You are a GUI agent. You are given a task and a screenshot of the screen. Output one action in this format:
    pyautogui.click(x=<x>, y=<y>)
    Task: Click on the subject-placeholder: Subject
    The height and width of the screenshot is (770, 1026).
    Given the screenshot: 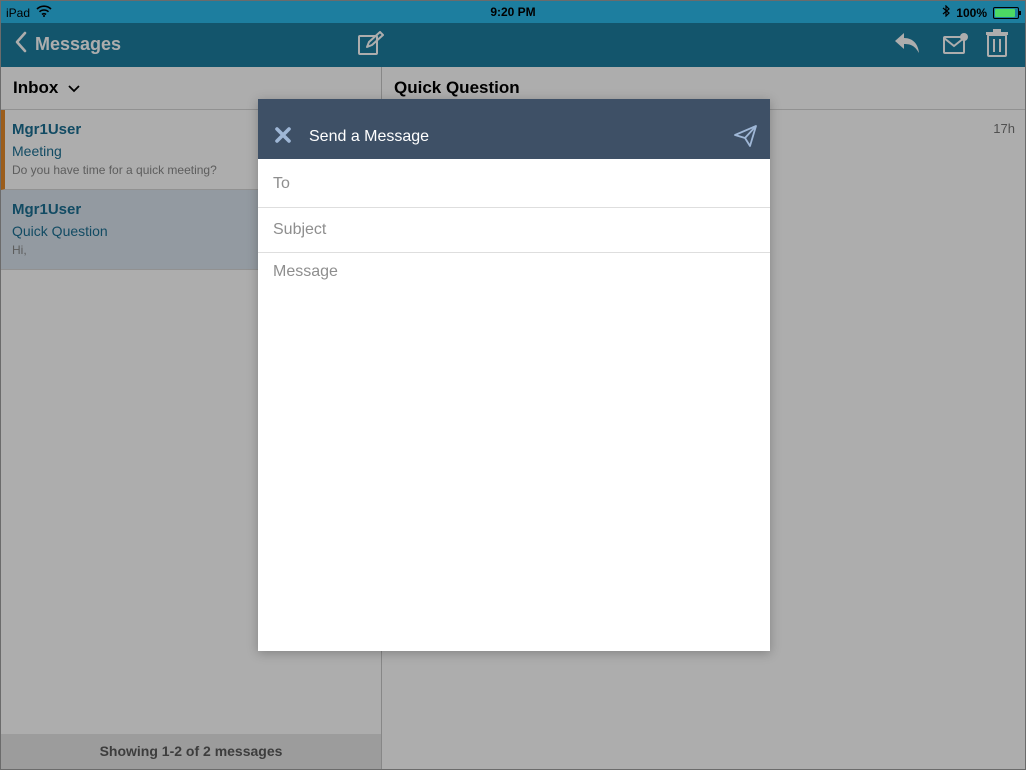 What is the action you would take?
    pyautogui.click(x=300, y=229)
    